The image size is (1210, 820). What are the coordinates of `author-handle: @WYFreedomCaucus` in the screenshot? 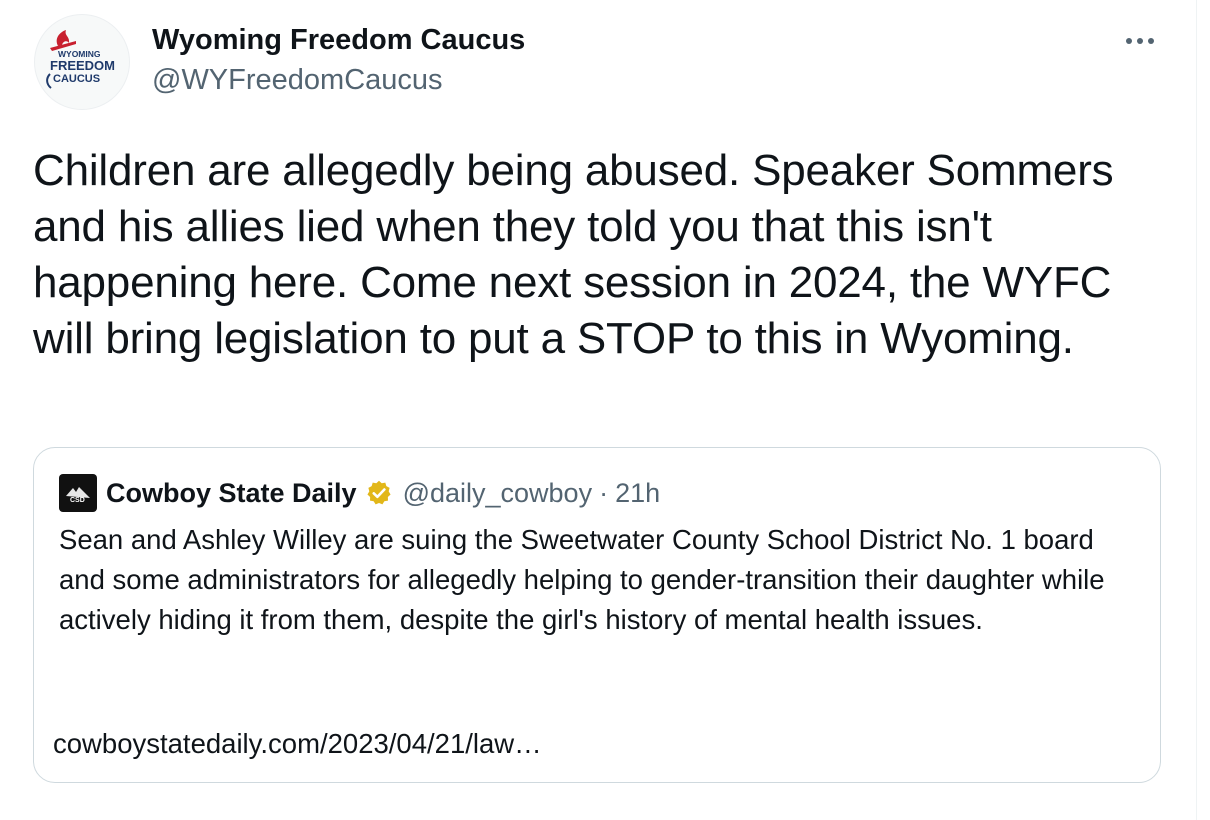 It's located at (297, 80).